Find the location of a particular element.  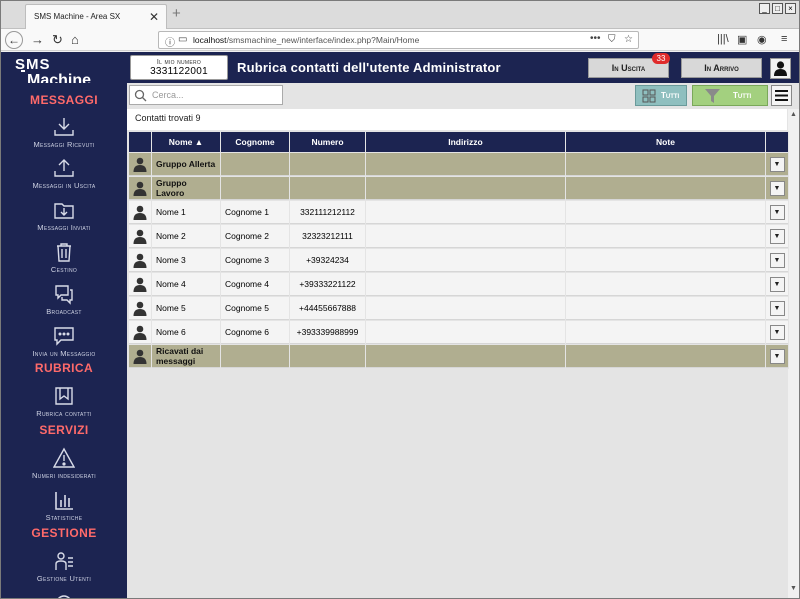

trash-icon is located at coordinates (64, 252).